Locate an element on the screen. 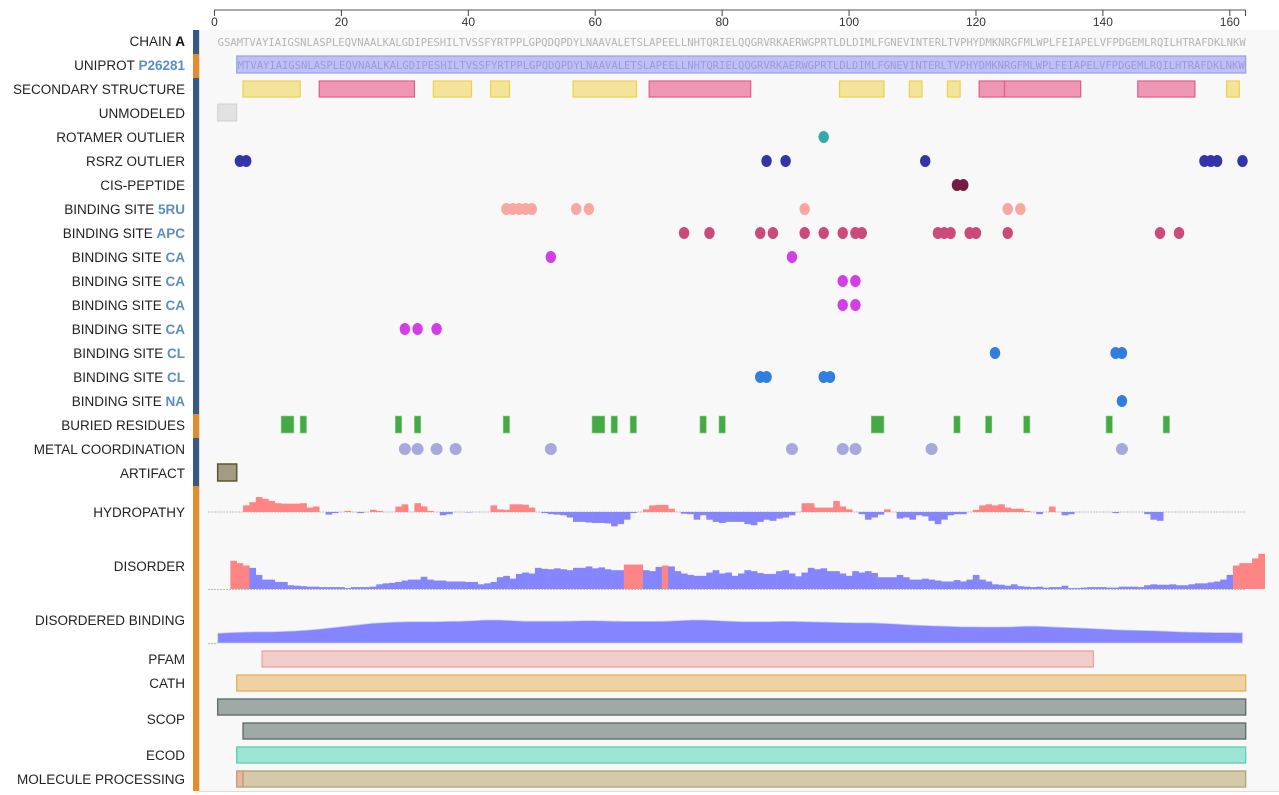  axis-tick-label: 100 is located at coordinates (849, 22).